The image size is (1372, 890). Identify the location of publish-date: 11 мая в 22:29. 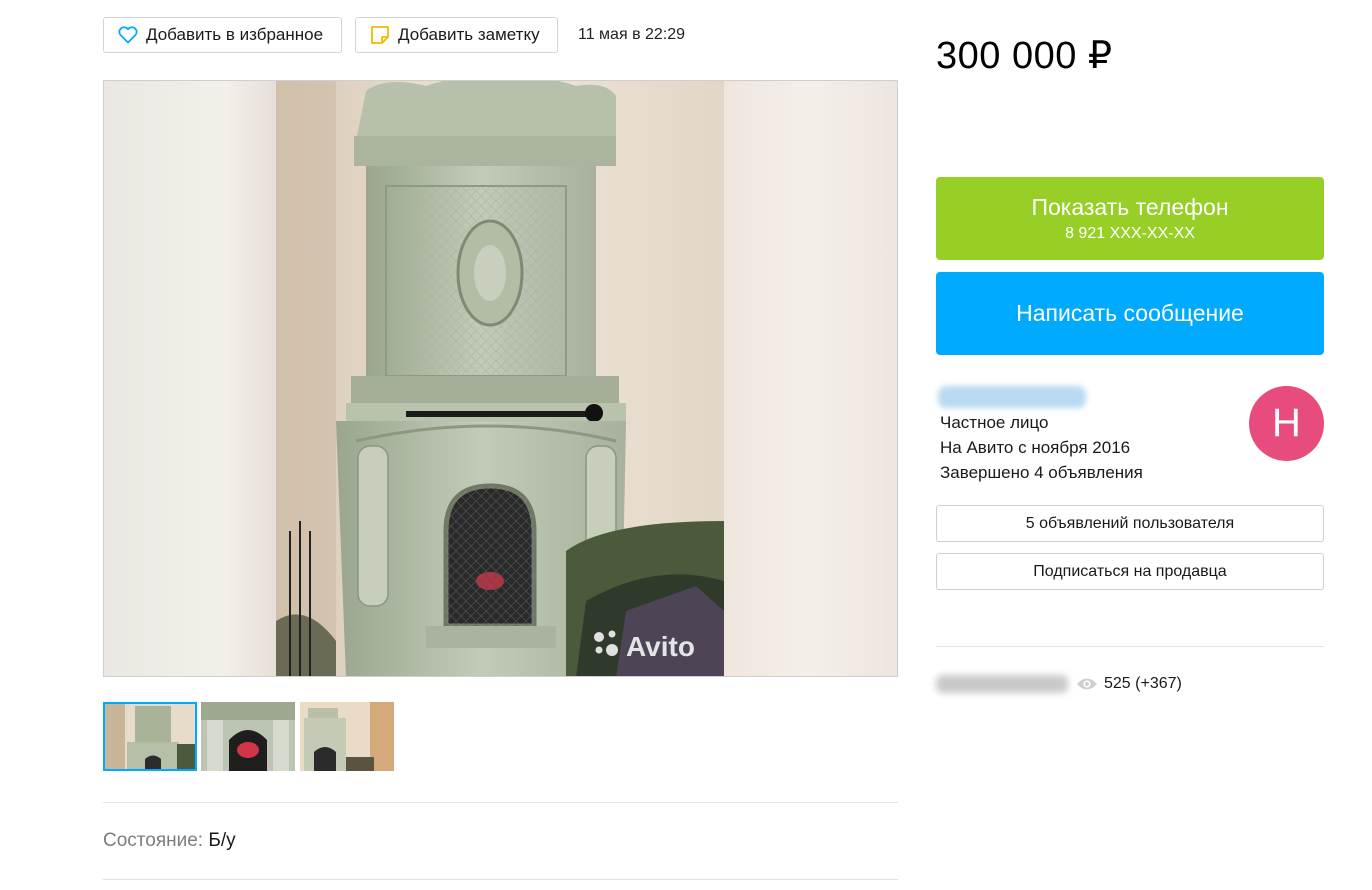
(632, 34).